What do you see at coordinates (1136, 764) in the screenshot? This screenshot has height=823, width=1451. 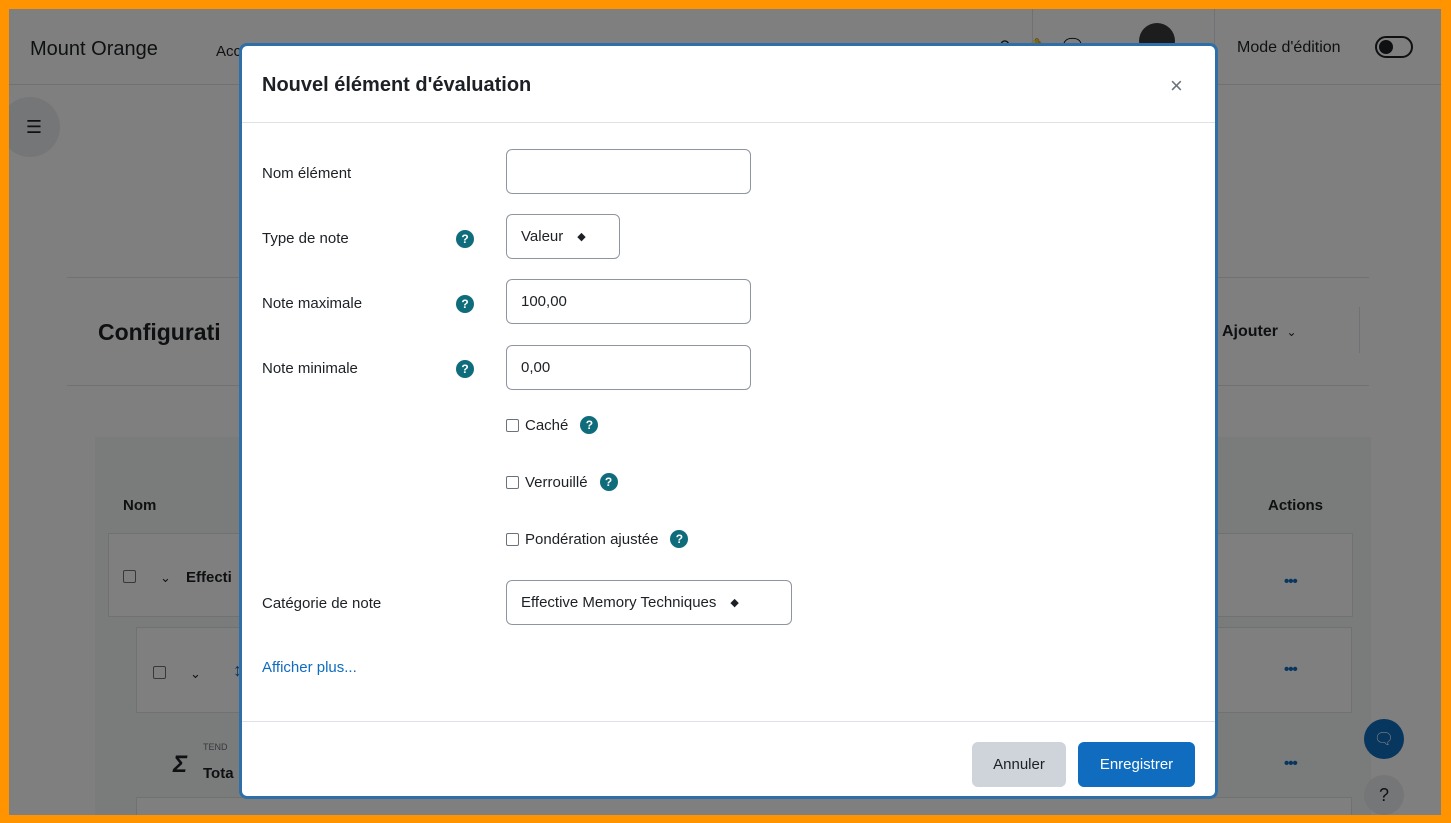 I see `save-button: Enregistrer` at bounding box center [1136, 764].